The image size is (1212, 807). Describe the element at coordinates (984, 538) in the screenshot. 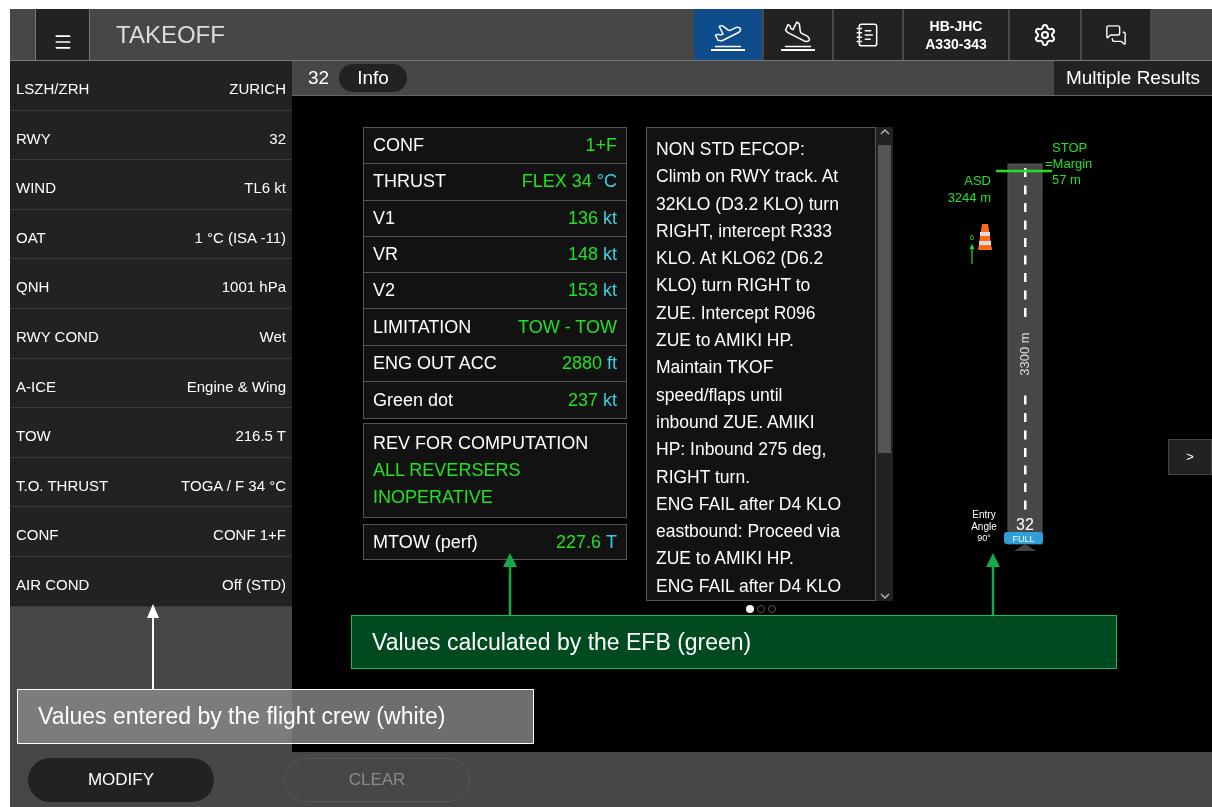

I see `angle-value: 90°` at that location.